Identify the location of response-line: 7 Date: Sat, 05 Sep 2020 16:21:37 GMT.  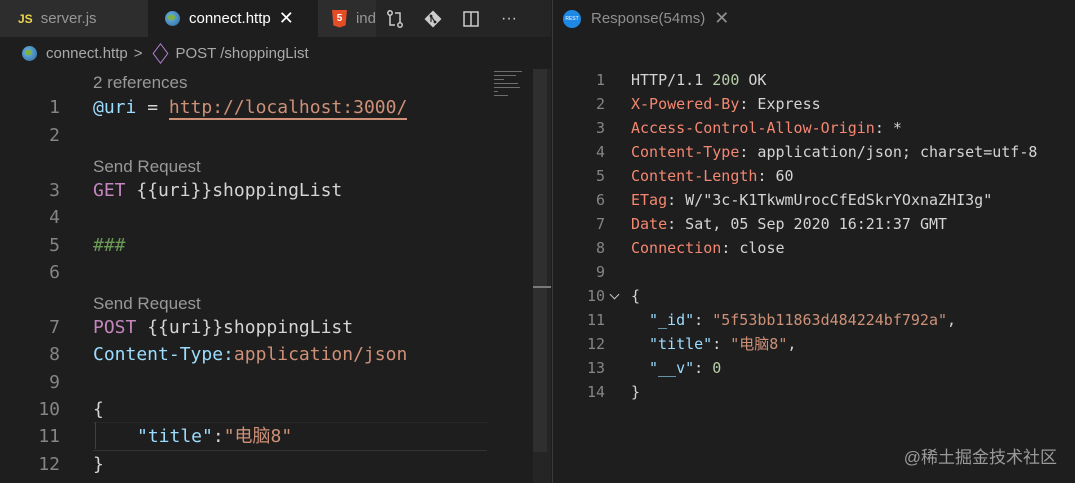
(814, 224).